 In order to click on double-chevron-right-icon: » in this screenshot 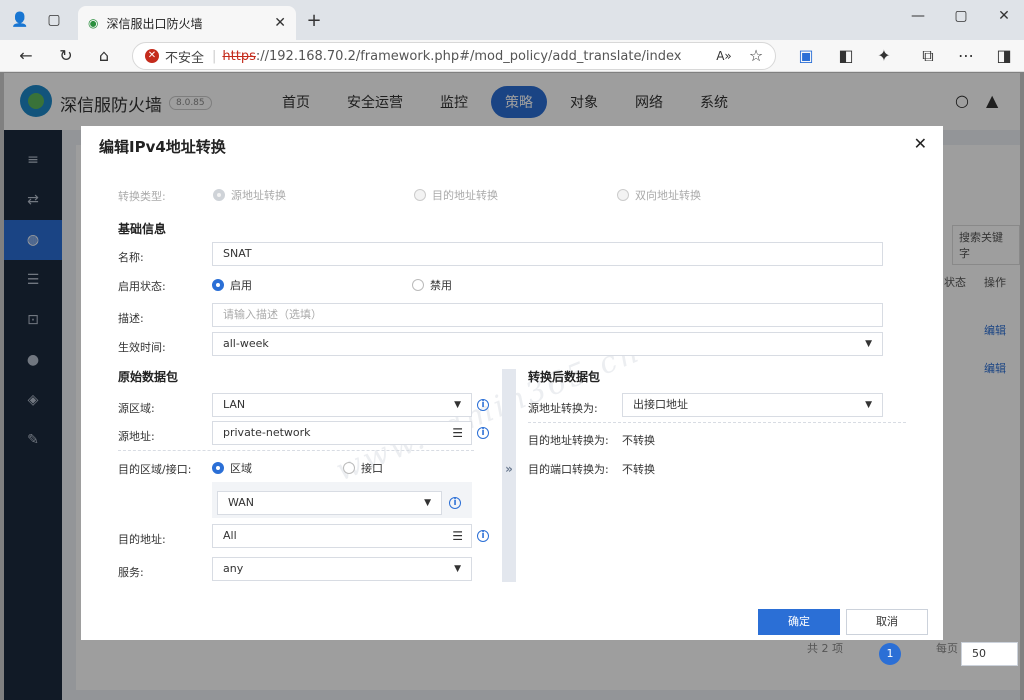, I will do `click(509, 469)`.